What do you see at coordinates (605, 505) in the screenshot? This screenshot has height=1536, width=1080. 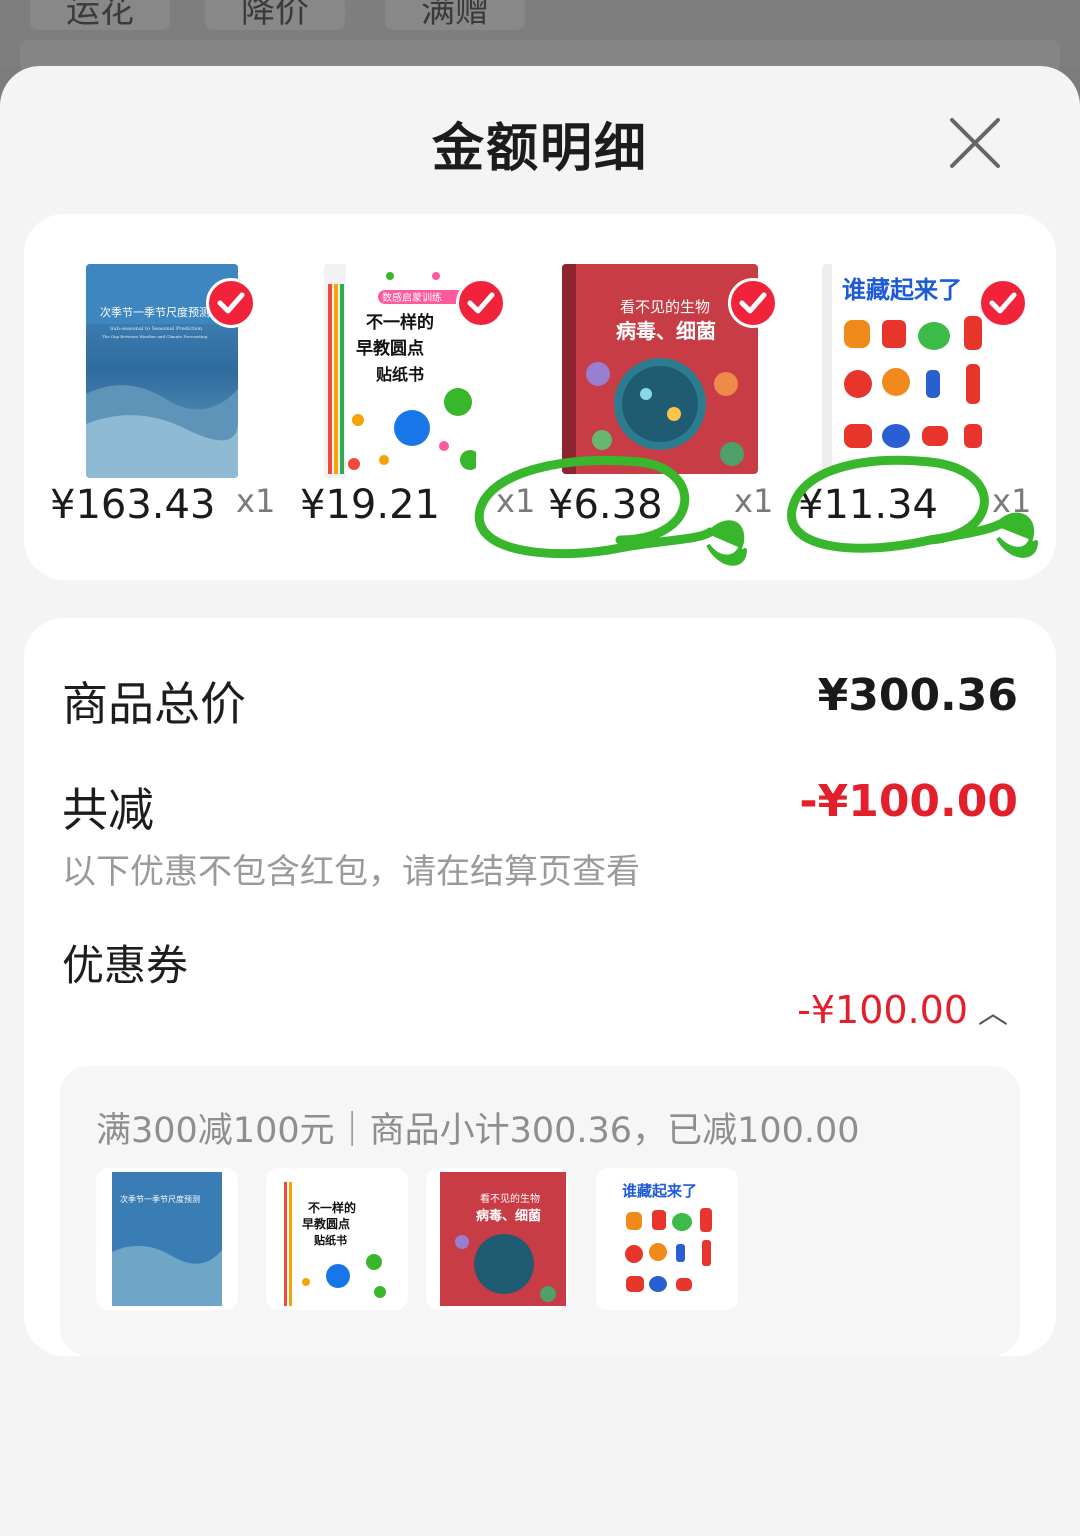 I see `product-price: ¥6.38` at bounding box center [605, 505].